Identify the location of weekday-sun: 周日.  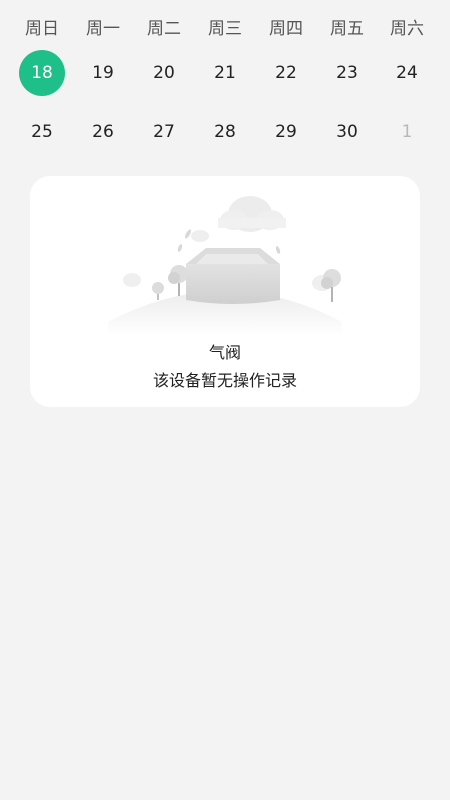
(42, 29).